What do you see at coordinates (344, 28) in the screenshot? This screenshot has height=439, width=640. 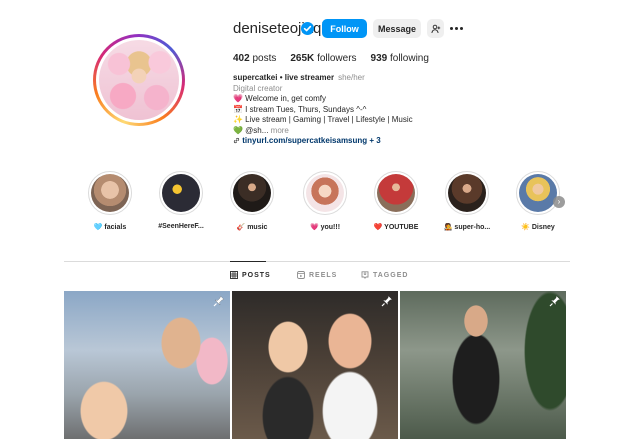 I see `follow-button: Follow` at bounding box center [344, 28].